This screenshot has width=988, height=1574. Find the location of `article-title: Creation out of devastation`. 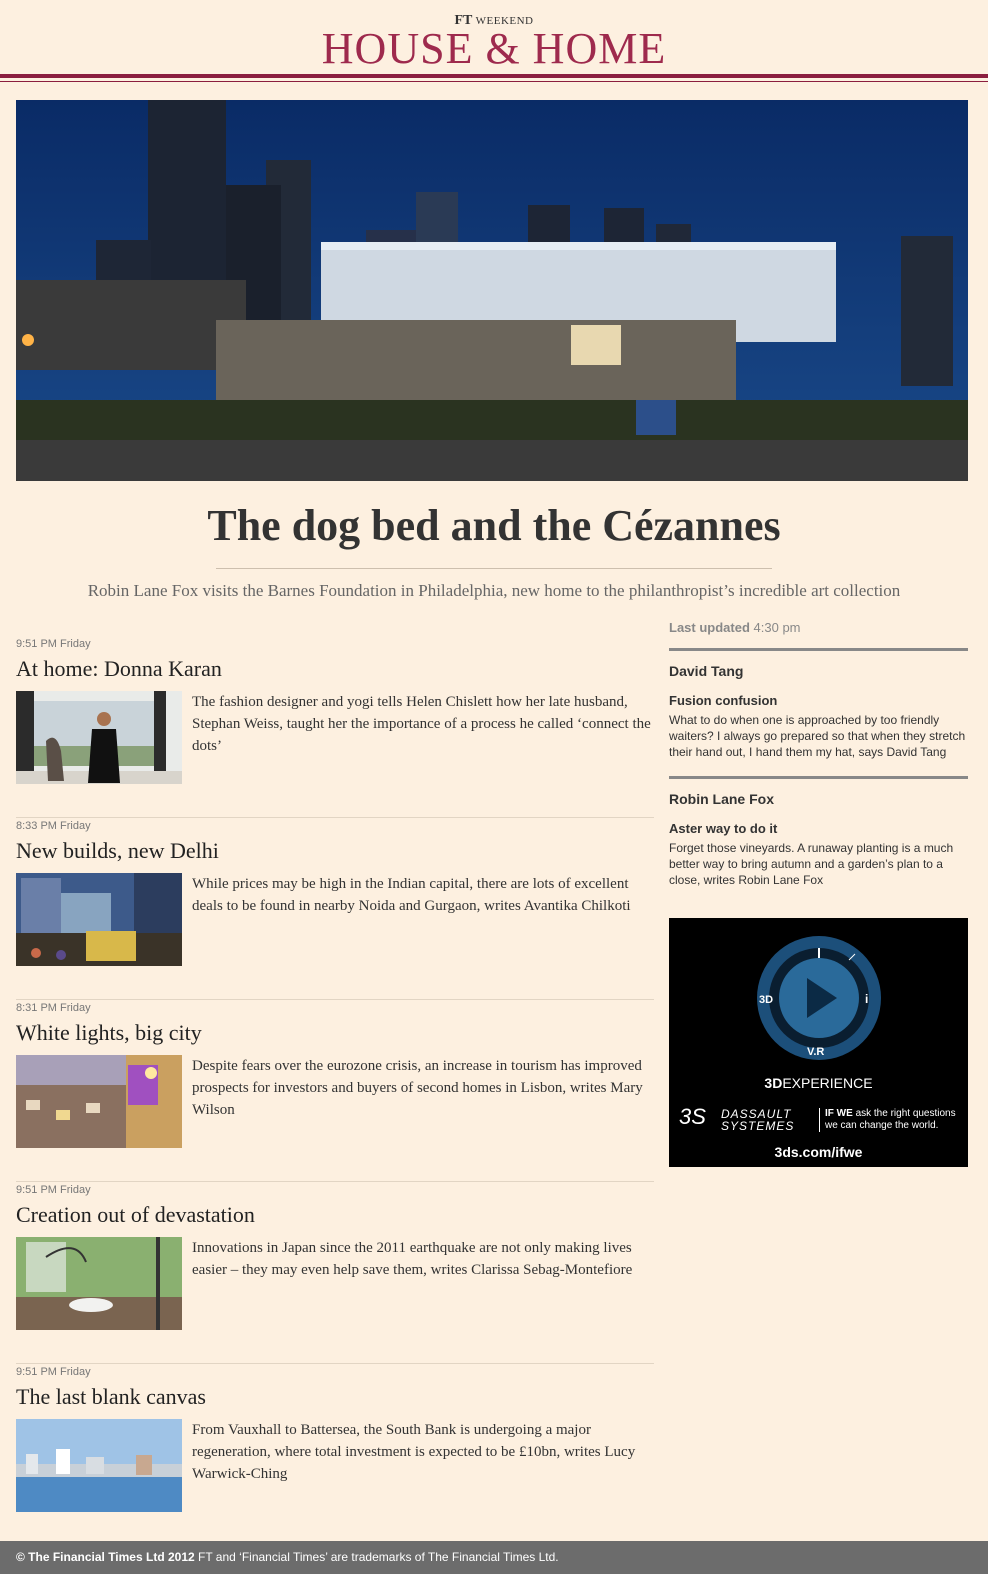

article-title: Creation out of devastation is located at coordinates (135, 1215).